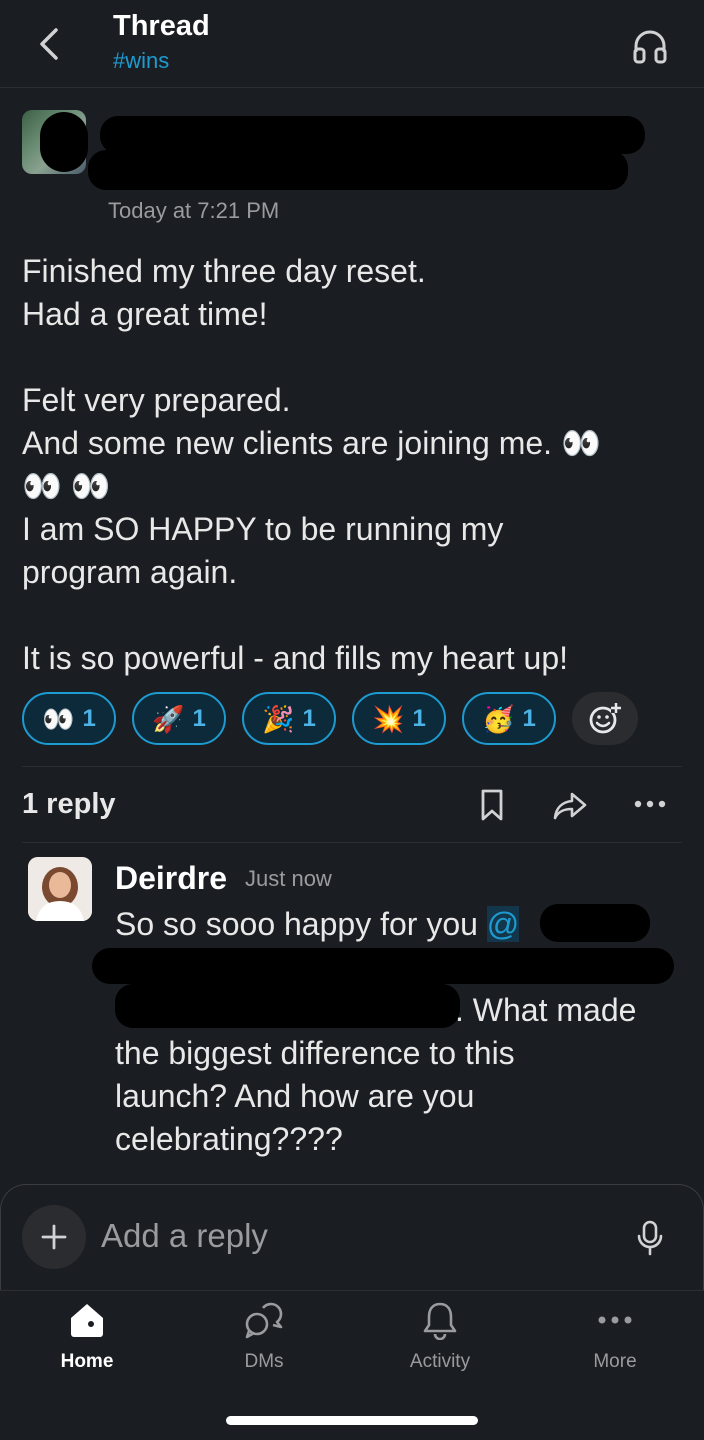 The width and height of the screenshot is (704, 1440). I want to click on party-face-emoji-icon: 🥳, so click(498, 718).